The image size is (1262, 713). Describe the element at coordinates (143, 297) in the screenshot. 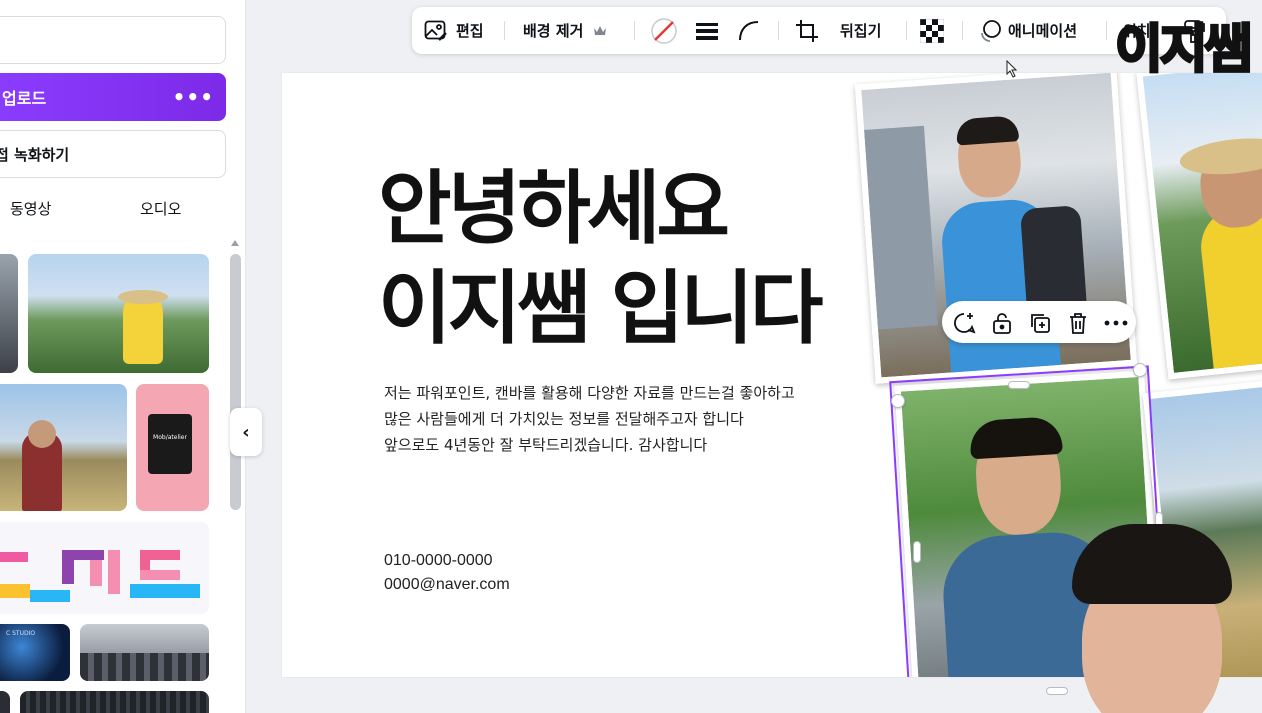

I see `hat-shape` at that location.